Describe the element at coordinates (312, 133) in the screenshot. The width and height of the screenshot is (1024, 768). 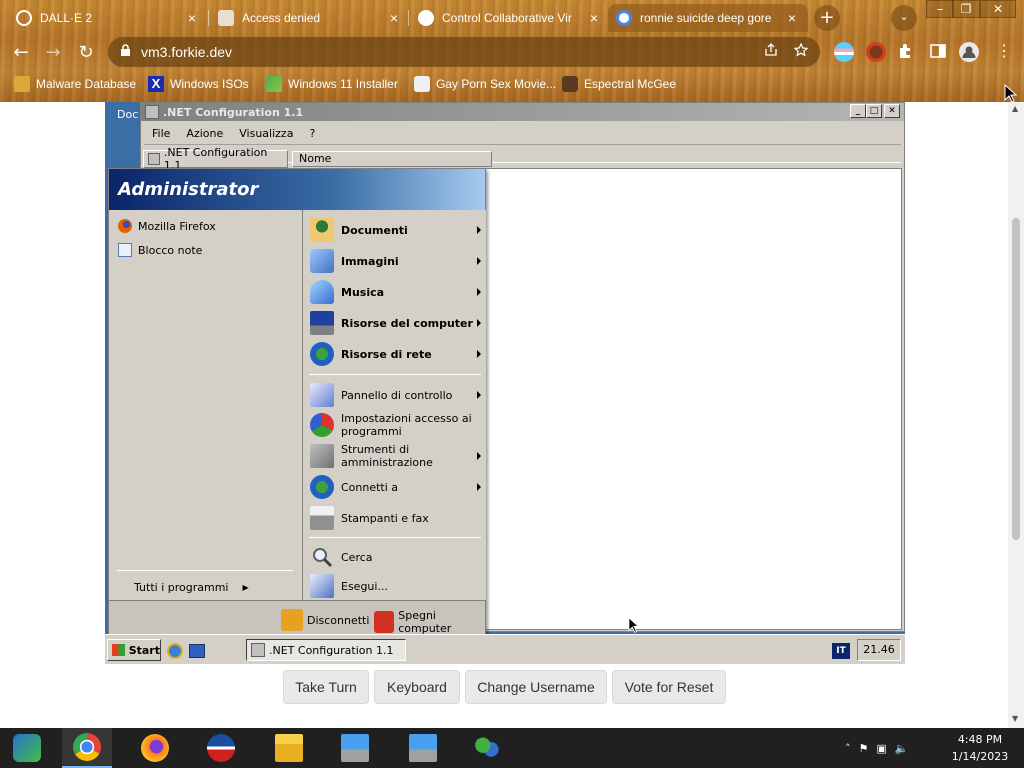
I see `menu-help: ?` at that location.